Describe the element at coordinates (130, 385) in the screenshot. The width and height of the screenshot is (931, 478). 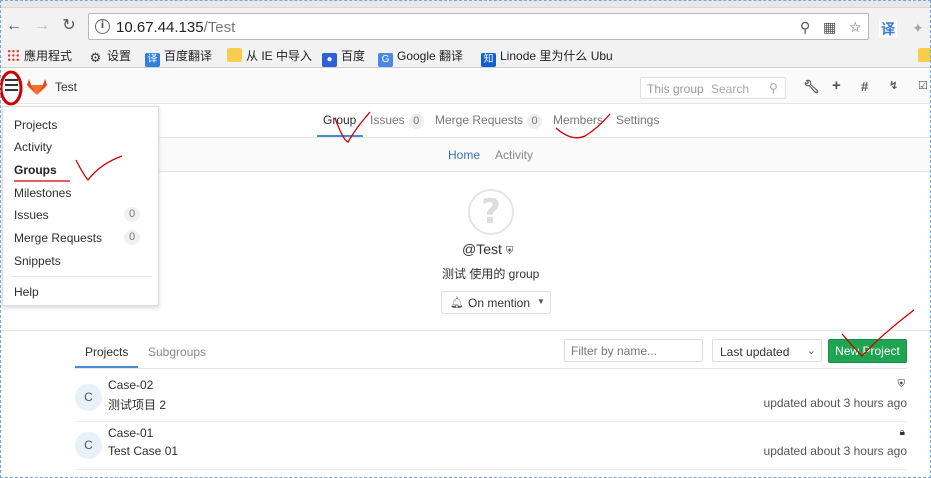
I see `project-name: Case-02` at that location.